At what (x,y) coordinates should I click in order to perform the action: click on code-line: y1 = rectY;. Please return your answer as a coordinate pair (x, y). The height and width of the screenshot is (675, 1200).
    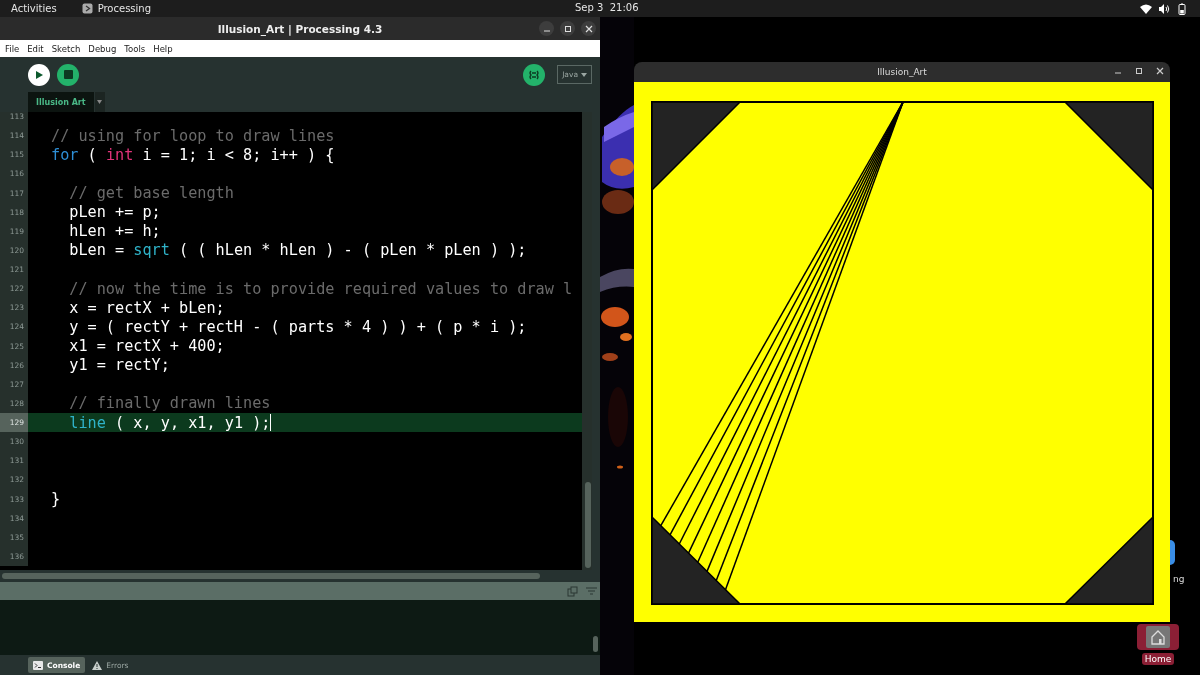
    Looking at the image, I should click on (119, 365).